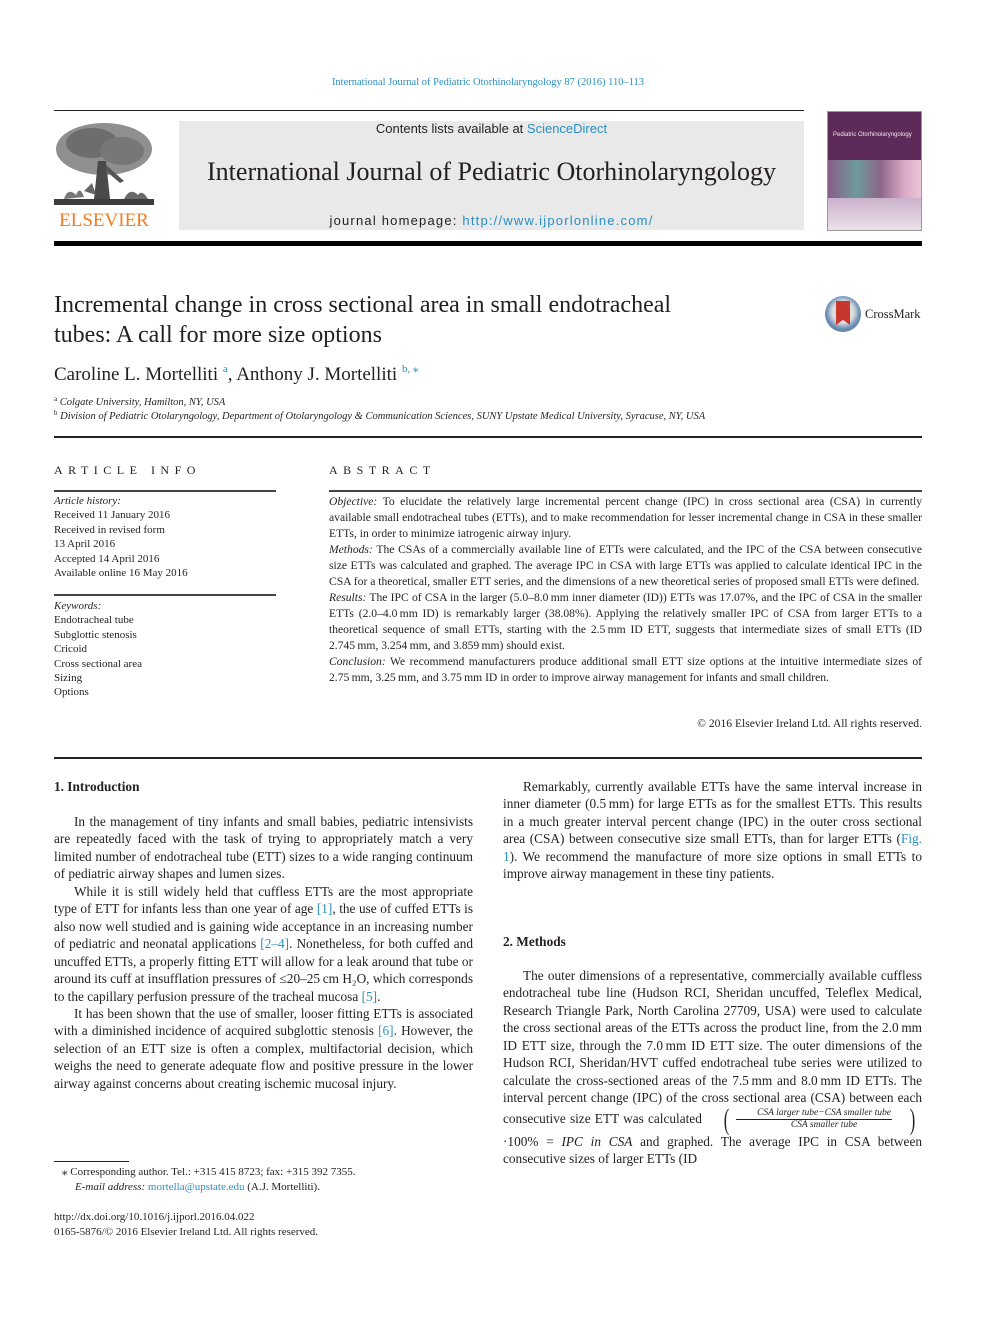 The height and width of the screenshot is (1323, 992). I want to click on cover-bottom-band, so click(874, 214).